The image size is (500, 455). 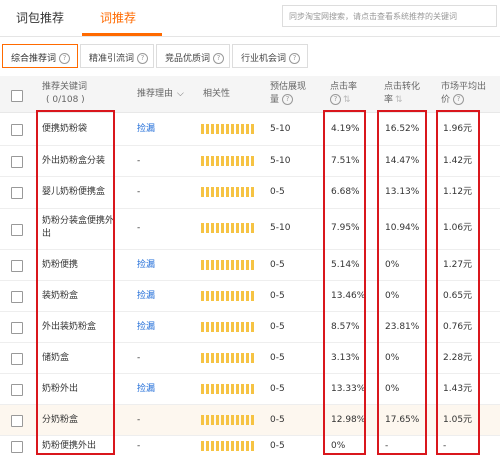 What do you see at coordinates (458, 358) in the screenshot?
I see `price-cell: 2.28元` at bounding box center [458, 358].